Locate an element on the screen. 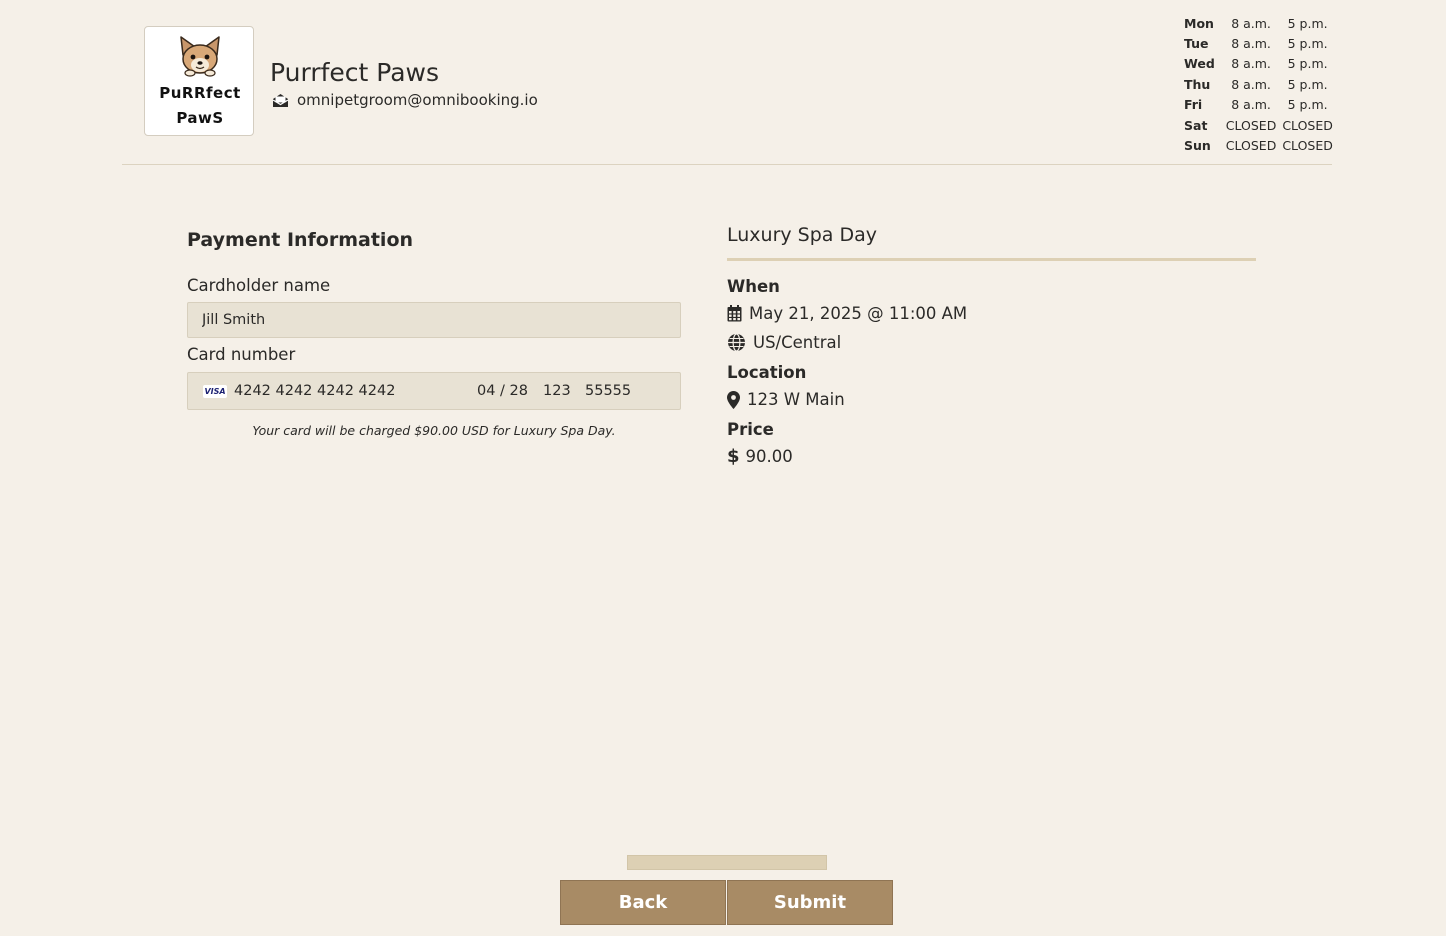 This screenshot has height=936, width=1446. hours-row: Mon 8 a.m. 5 p.m. is located at coordinates (1260, 23).